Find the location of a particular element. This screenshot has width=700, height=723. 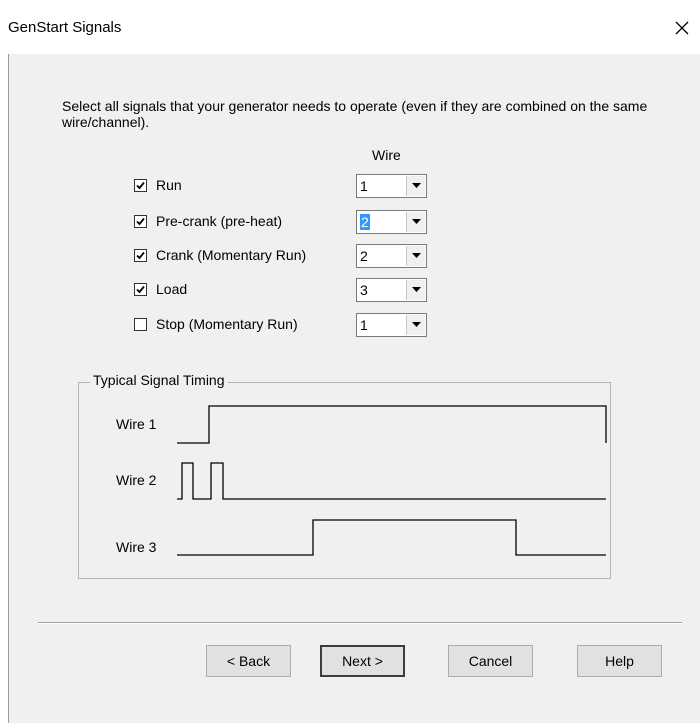

wire-2-waveform is located at coordinates (391, 481).